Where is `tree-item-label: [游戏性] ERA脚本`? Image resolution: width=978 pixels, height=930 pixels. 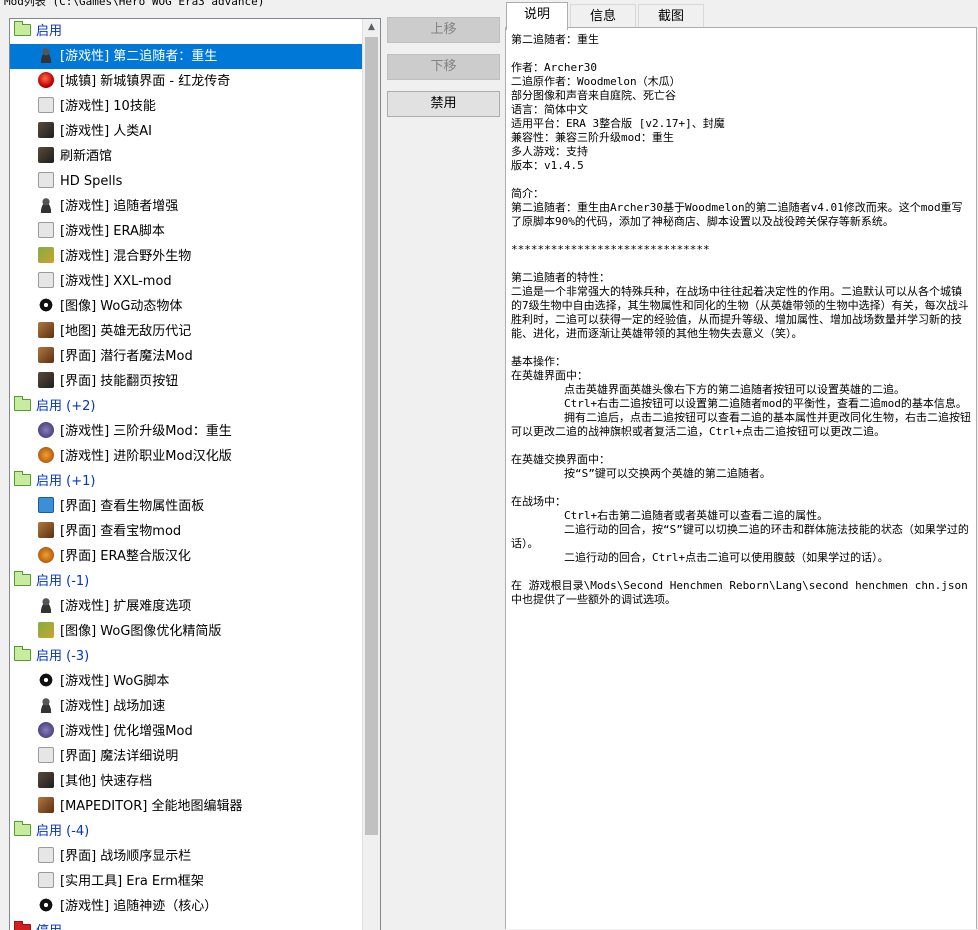 tree-item-label: [游戏性] ERA脚本 is located at coordinates (112, 231).